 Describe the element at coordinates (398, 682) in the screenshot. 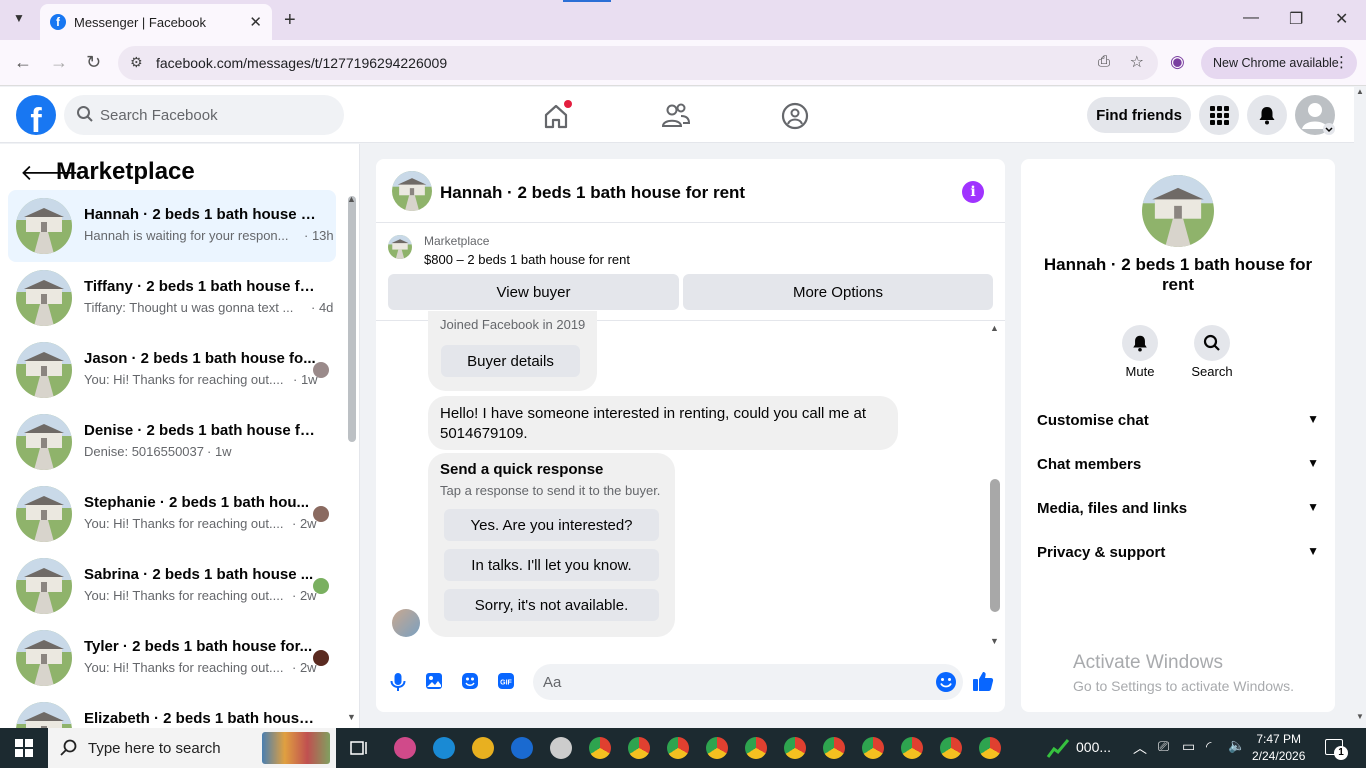

I see `microphone-icon` at that location.